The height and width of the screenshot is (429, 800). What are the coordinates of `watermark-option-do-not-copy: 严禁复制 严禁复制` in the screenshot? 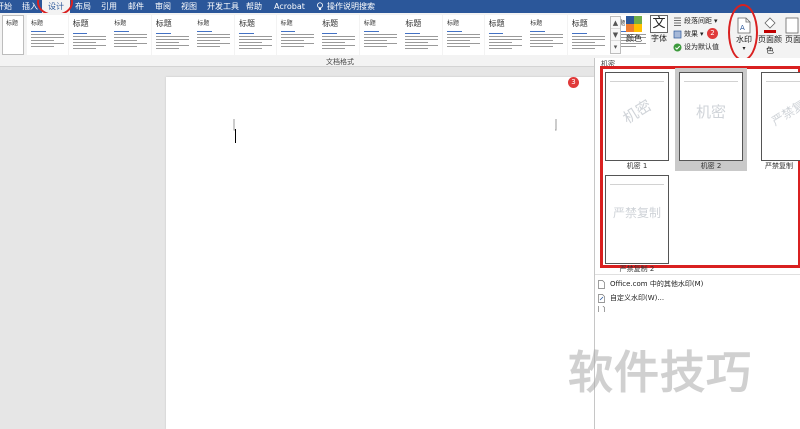 It's located at (779, 120).